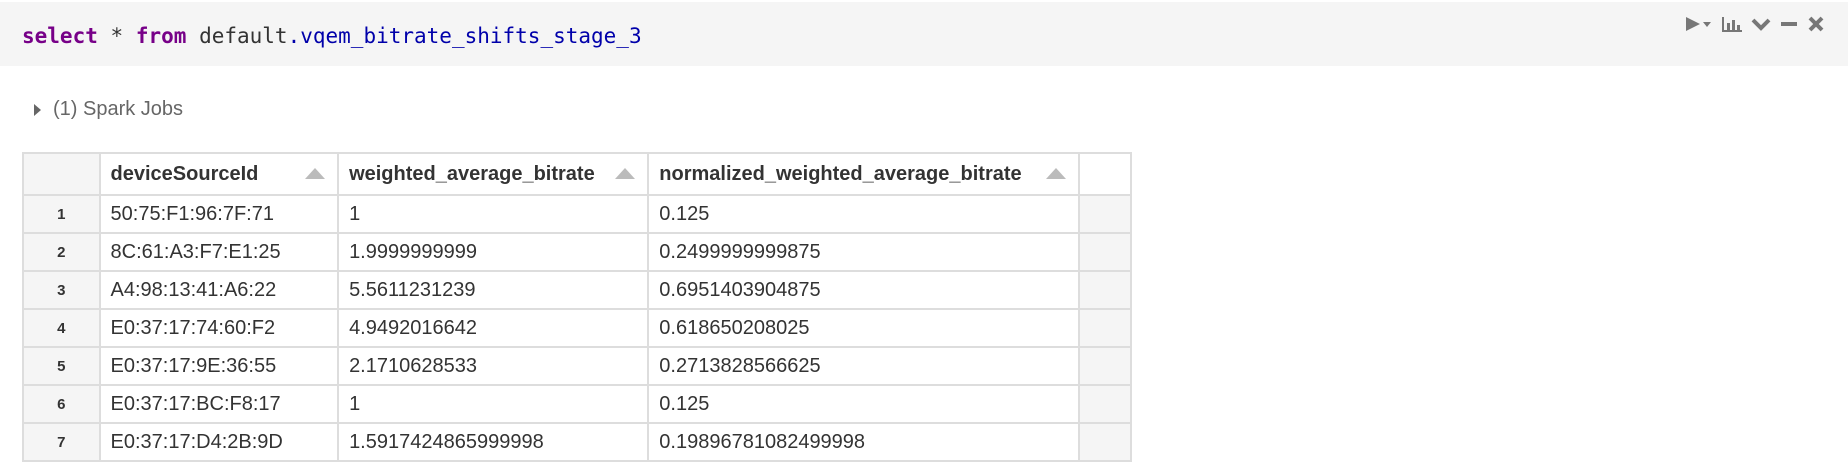  I want to click on close-icon, so click(1816, 24).